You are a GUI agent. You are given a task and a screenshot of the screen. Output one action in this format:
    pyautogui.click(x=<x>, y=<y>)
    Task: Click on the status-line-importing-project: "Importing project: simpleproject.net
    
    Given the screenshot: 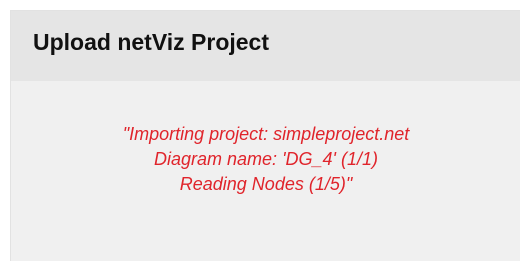 What is the action you would take?
    pyautogui.click(x=266, y=134)
    